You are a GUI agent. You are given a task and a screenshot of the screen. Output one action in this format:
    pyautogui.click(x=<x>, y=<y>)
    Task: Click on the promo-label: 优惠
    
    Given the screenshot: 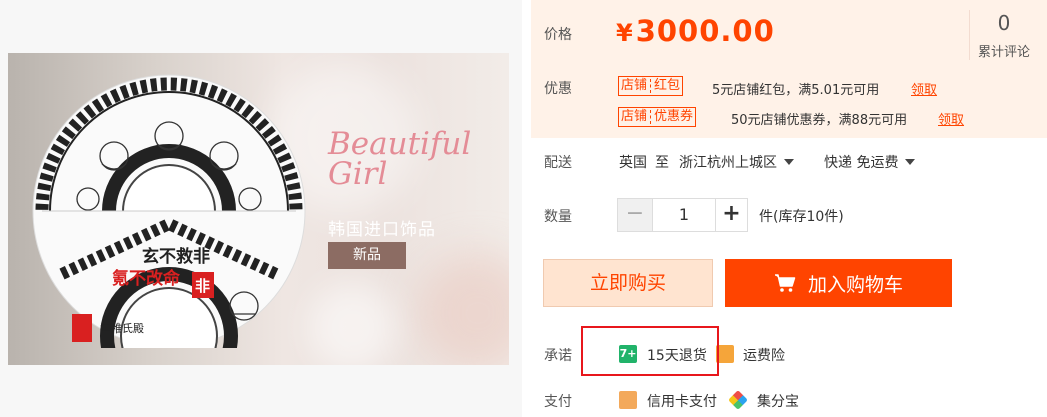 What is the action you would take?
    pyautogui.click(x=558, y=89)
    